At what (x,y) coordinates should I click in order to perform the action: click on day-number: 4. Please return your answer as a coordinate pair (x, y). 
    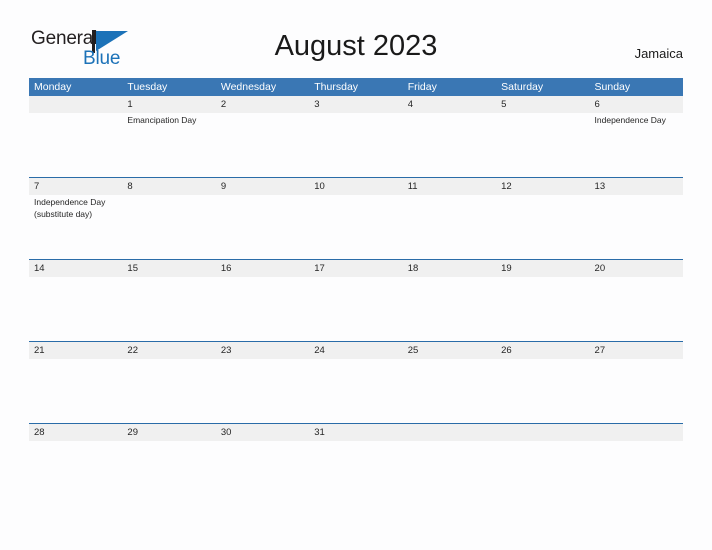
    Looking at the image, I should click on (410, 104).